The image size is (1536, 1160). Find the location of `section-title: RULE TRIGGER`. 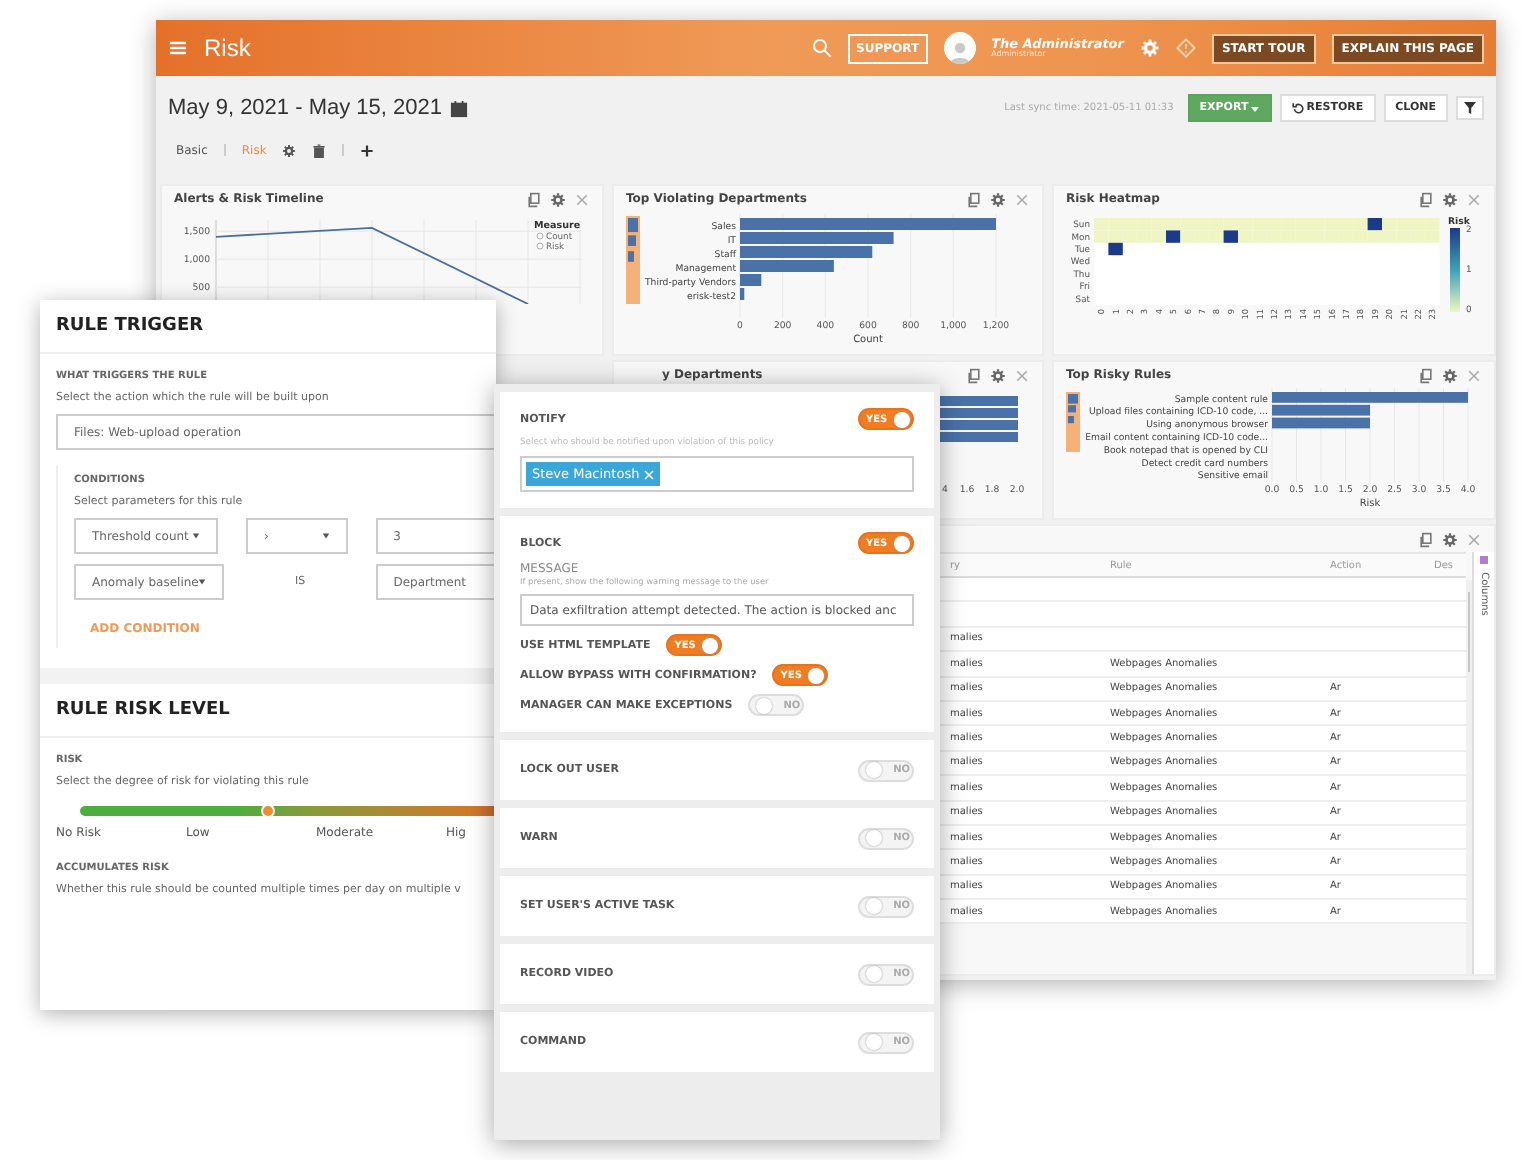

section-title: RULE TRIGGER is located at coordinates (268, 327).